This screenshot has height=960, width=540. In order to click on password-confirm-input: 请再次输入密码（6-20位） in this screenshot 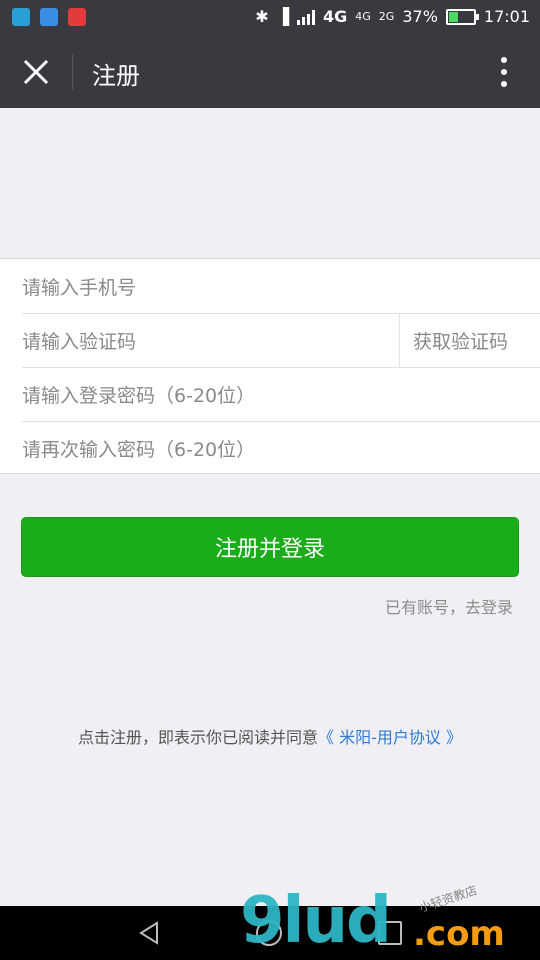, I will do `click(270, 448)`.